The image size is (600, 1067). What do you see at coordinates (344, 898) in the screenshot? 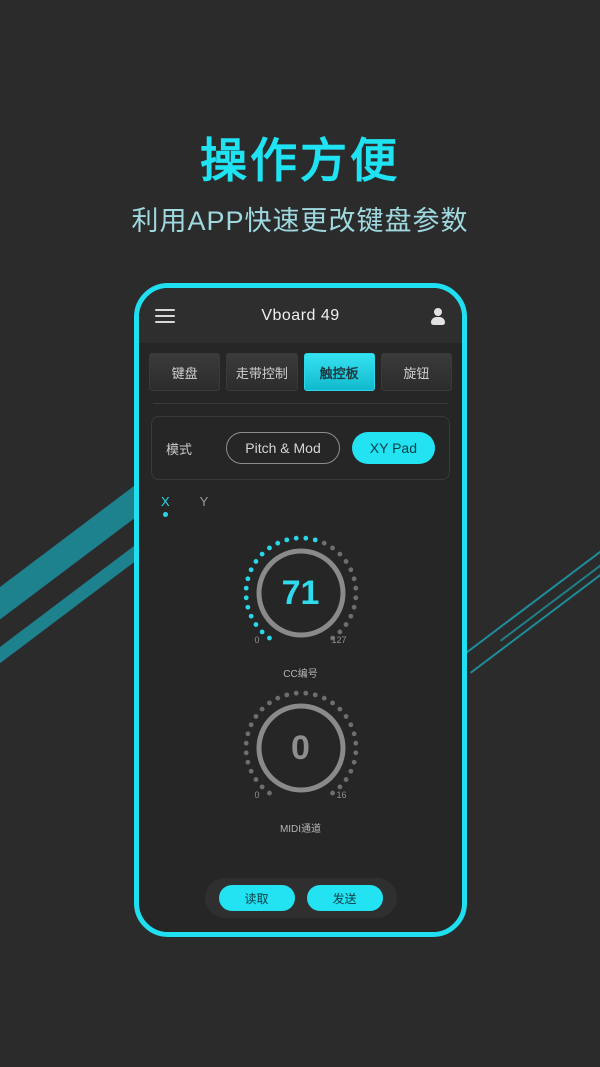
I see `send-button: 发送` at bounding box center [344, 898].